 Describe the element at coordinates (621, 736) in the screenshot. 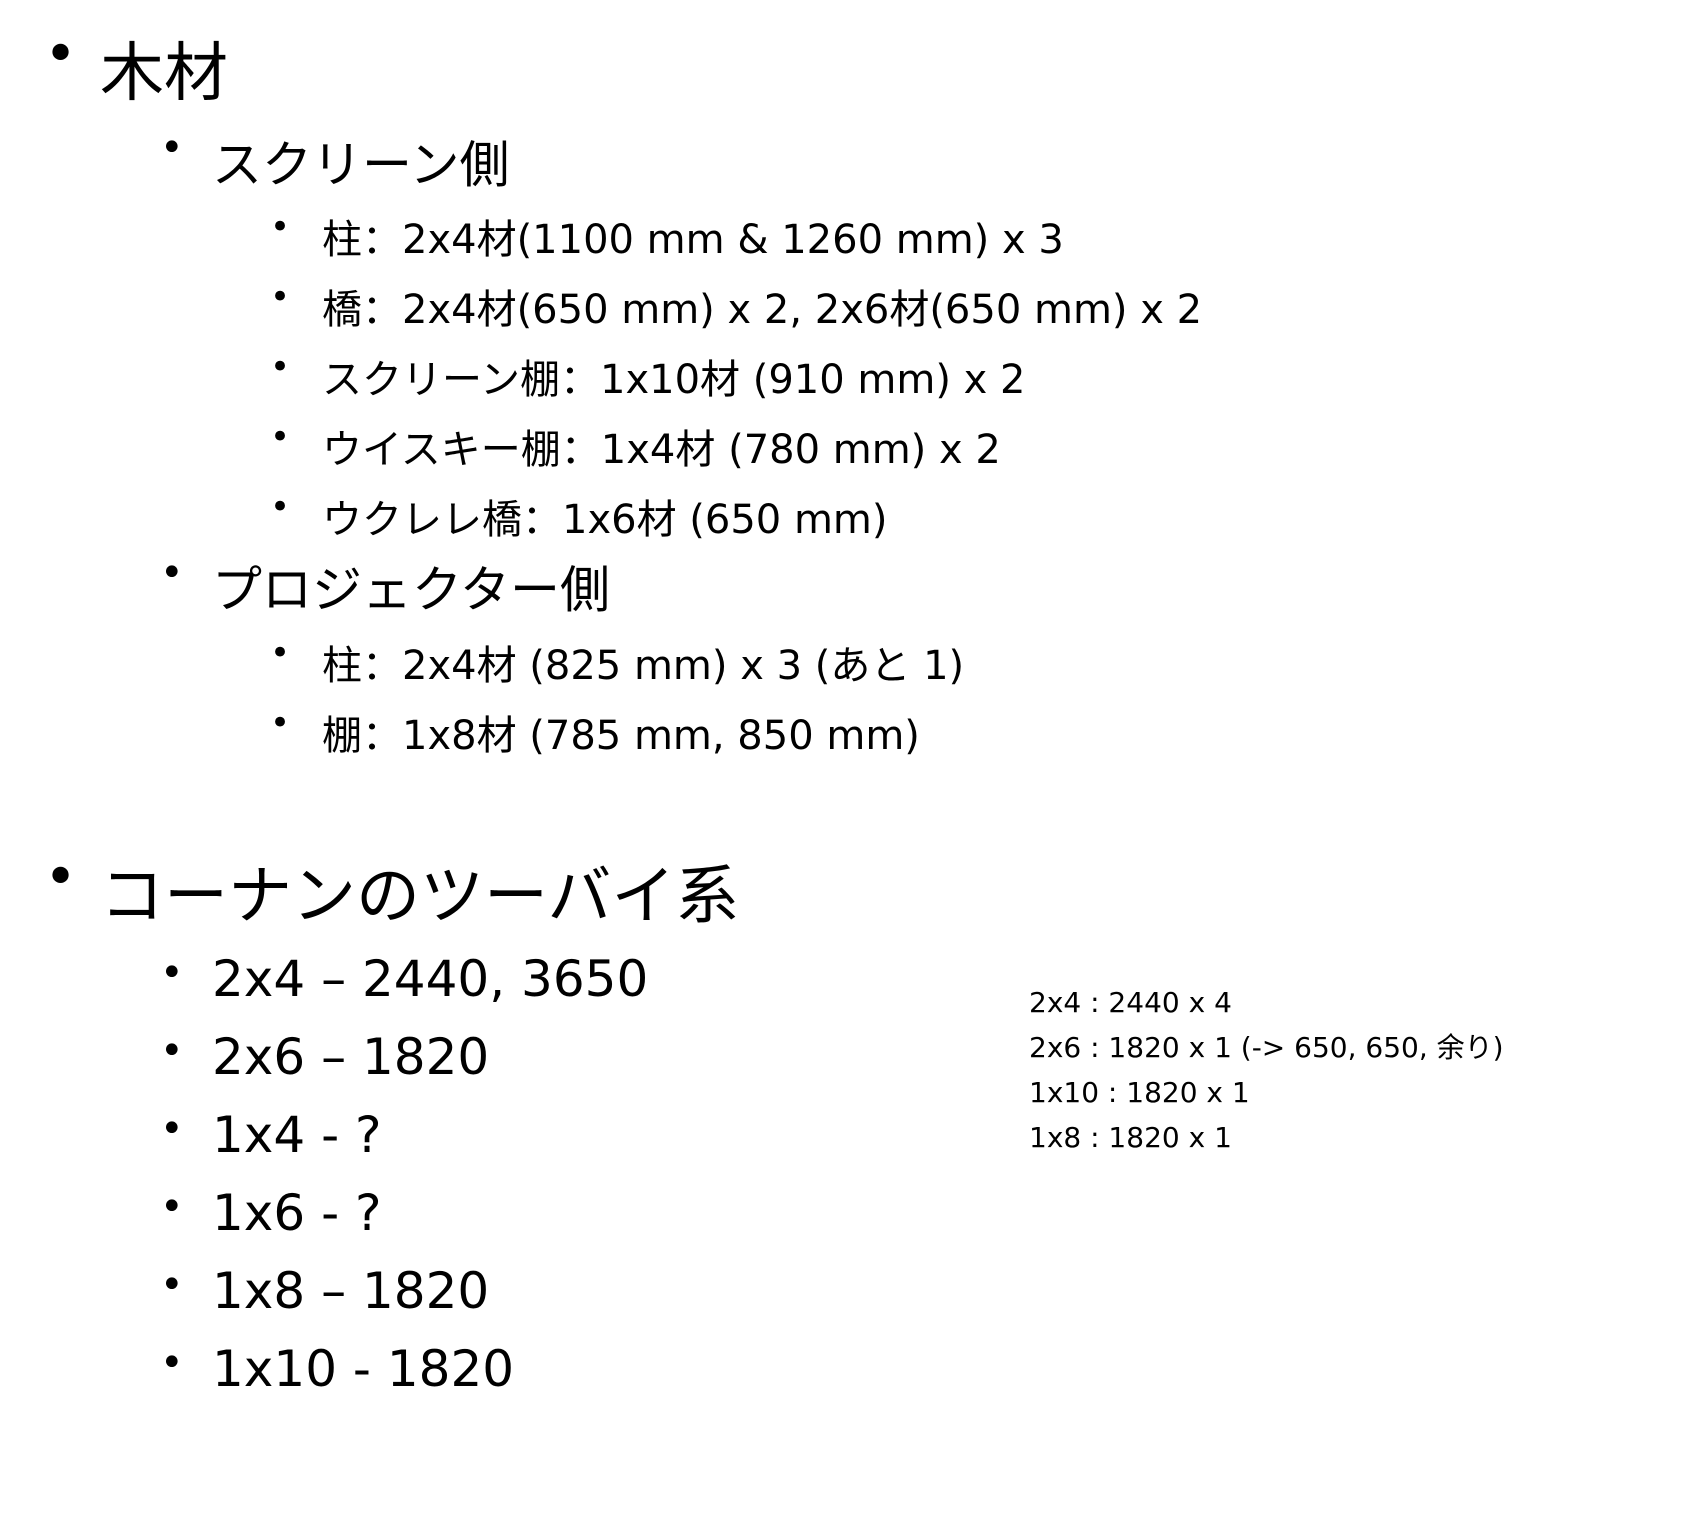

I see `list-item-text: 棚：1x8材 (785 mm, 850 mm)` at that location.